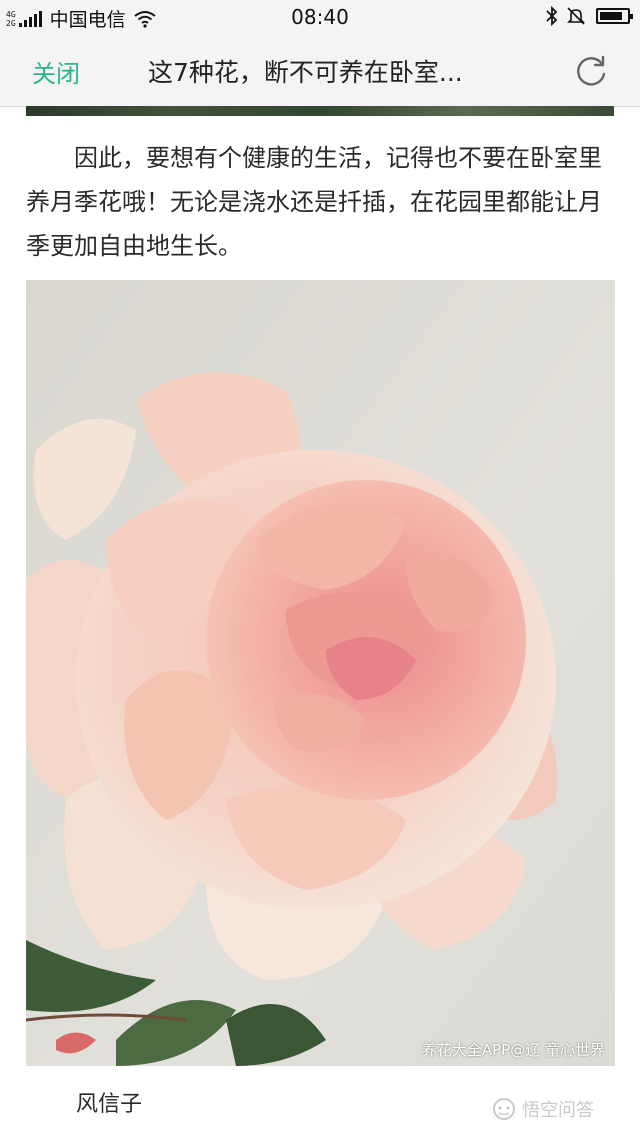 Image resolution: width=640 pixels, height=1138 pixels. I want to click on wukong-logo: 悟空问答, so click(543, 1109).